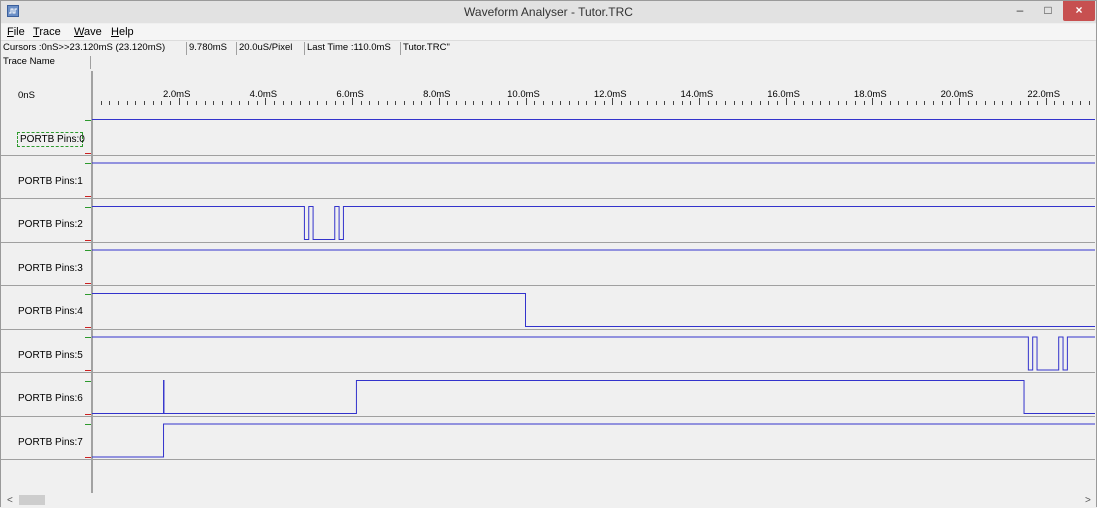 This screenshot has width=1097, height=508. Describe the element at coordinates (122, 32) in the screenshot. I see `menu-help: Help` at that location.